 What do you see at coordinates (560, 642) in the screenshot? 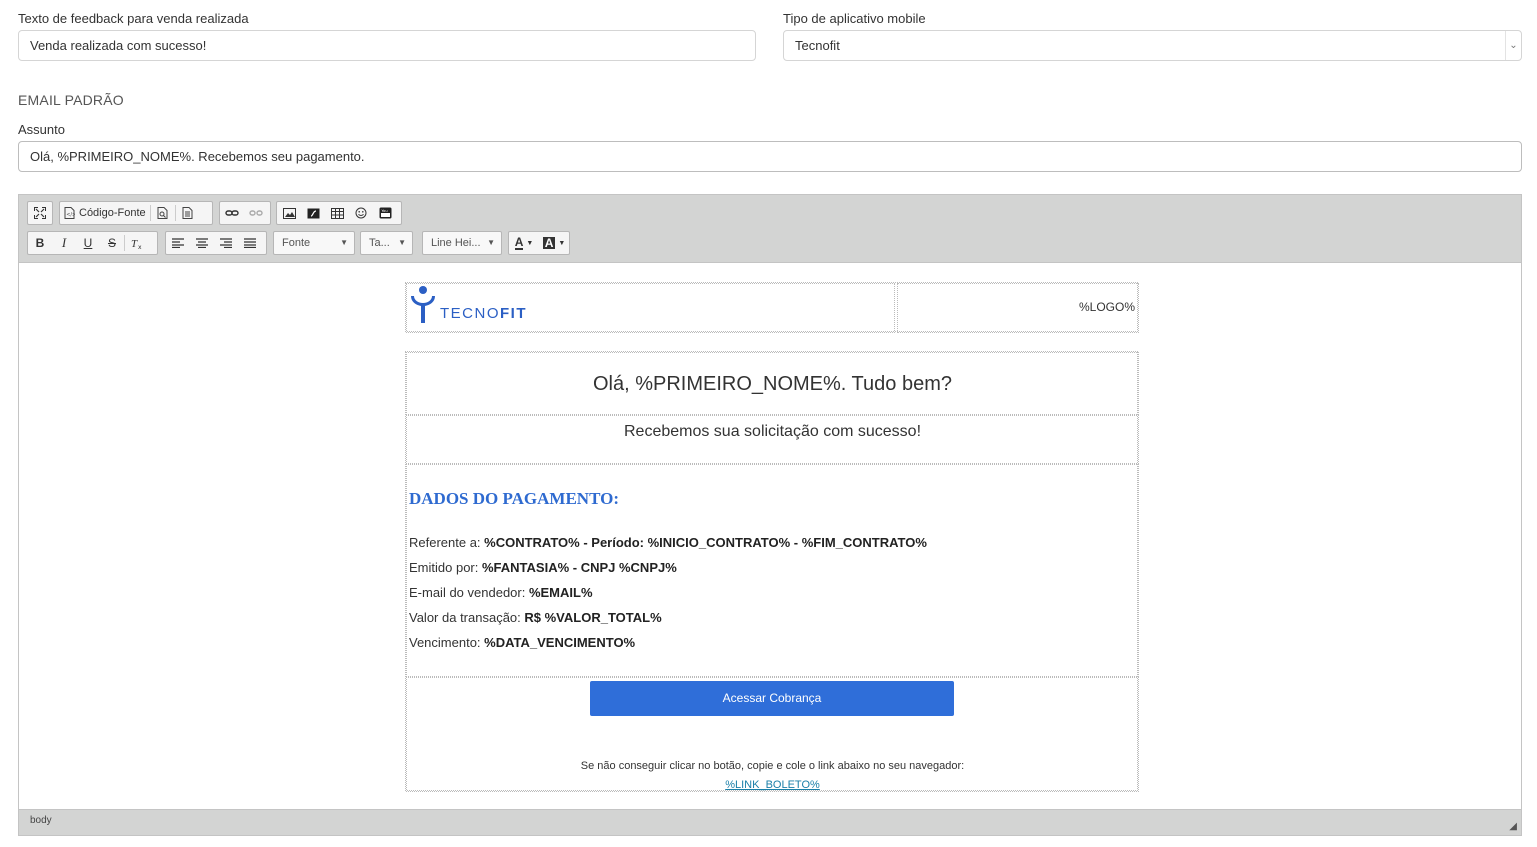
I see `line-value: %DATA_VENCIMENTO%` at bounding box center [560, 642].